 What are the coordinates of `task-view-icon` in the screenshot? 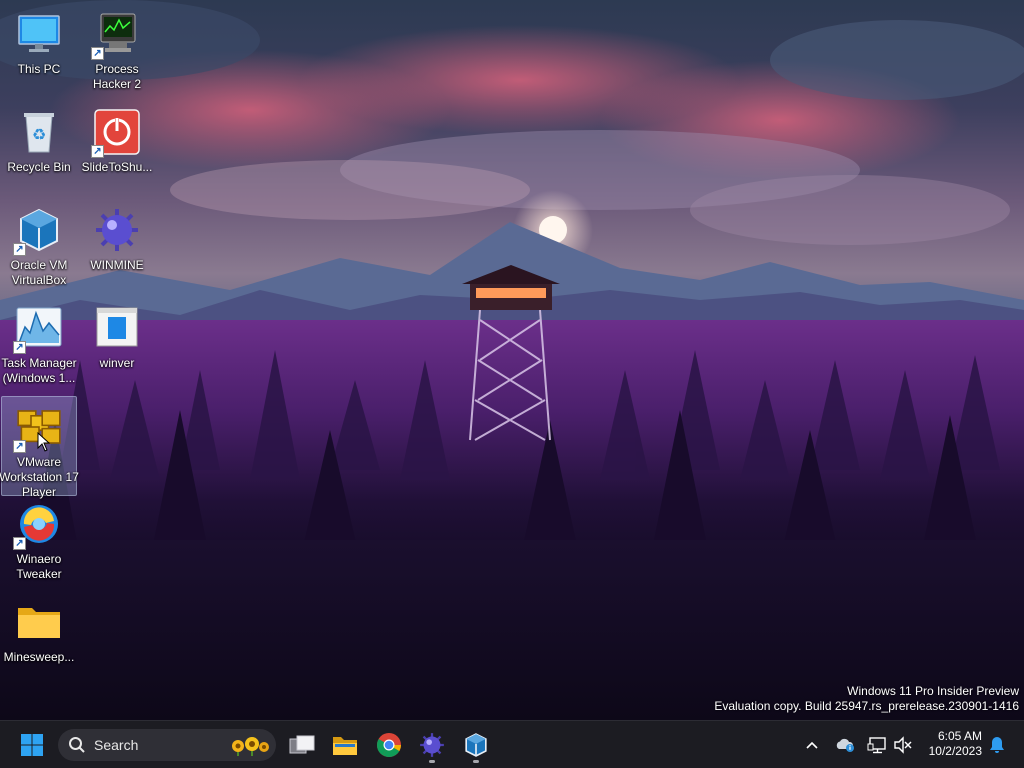 It's located at (302, 744).